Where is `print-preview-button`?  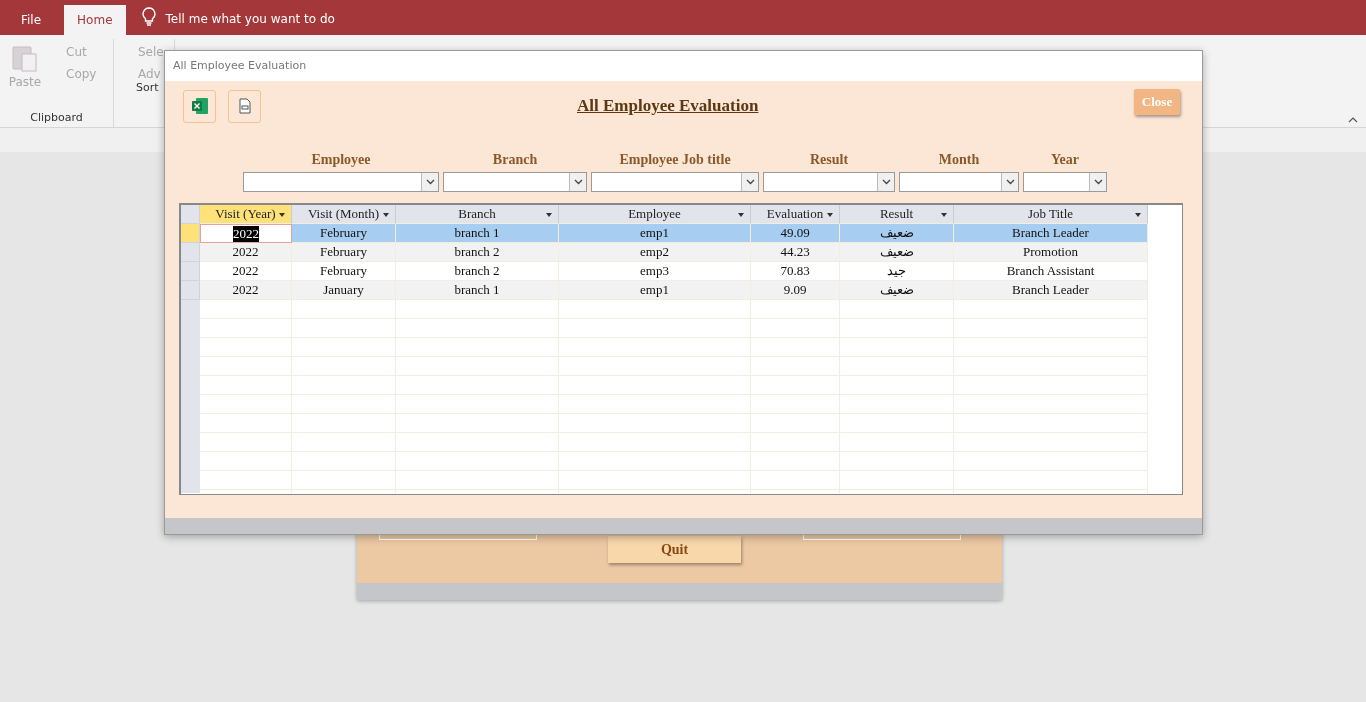 print-preview-button is located at coordinates (244, 106).